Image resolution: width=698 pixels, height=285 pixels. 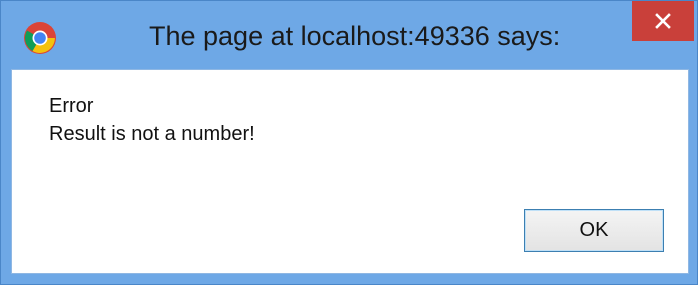 What do you see at coordinates (152, 134) in the screenshot?
I see `message-line-detail: Result is not a number!` at bounding box center [152, 134].